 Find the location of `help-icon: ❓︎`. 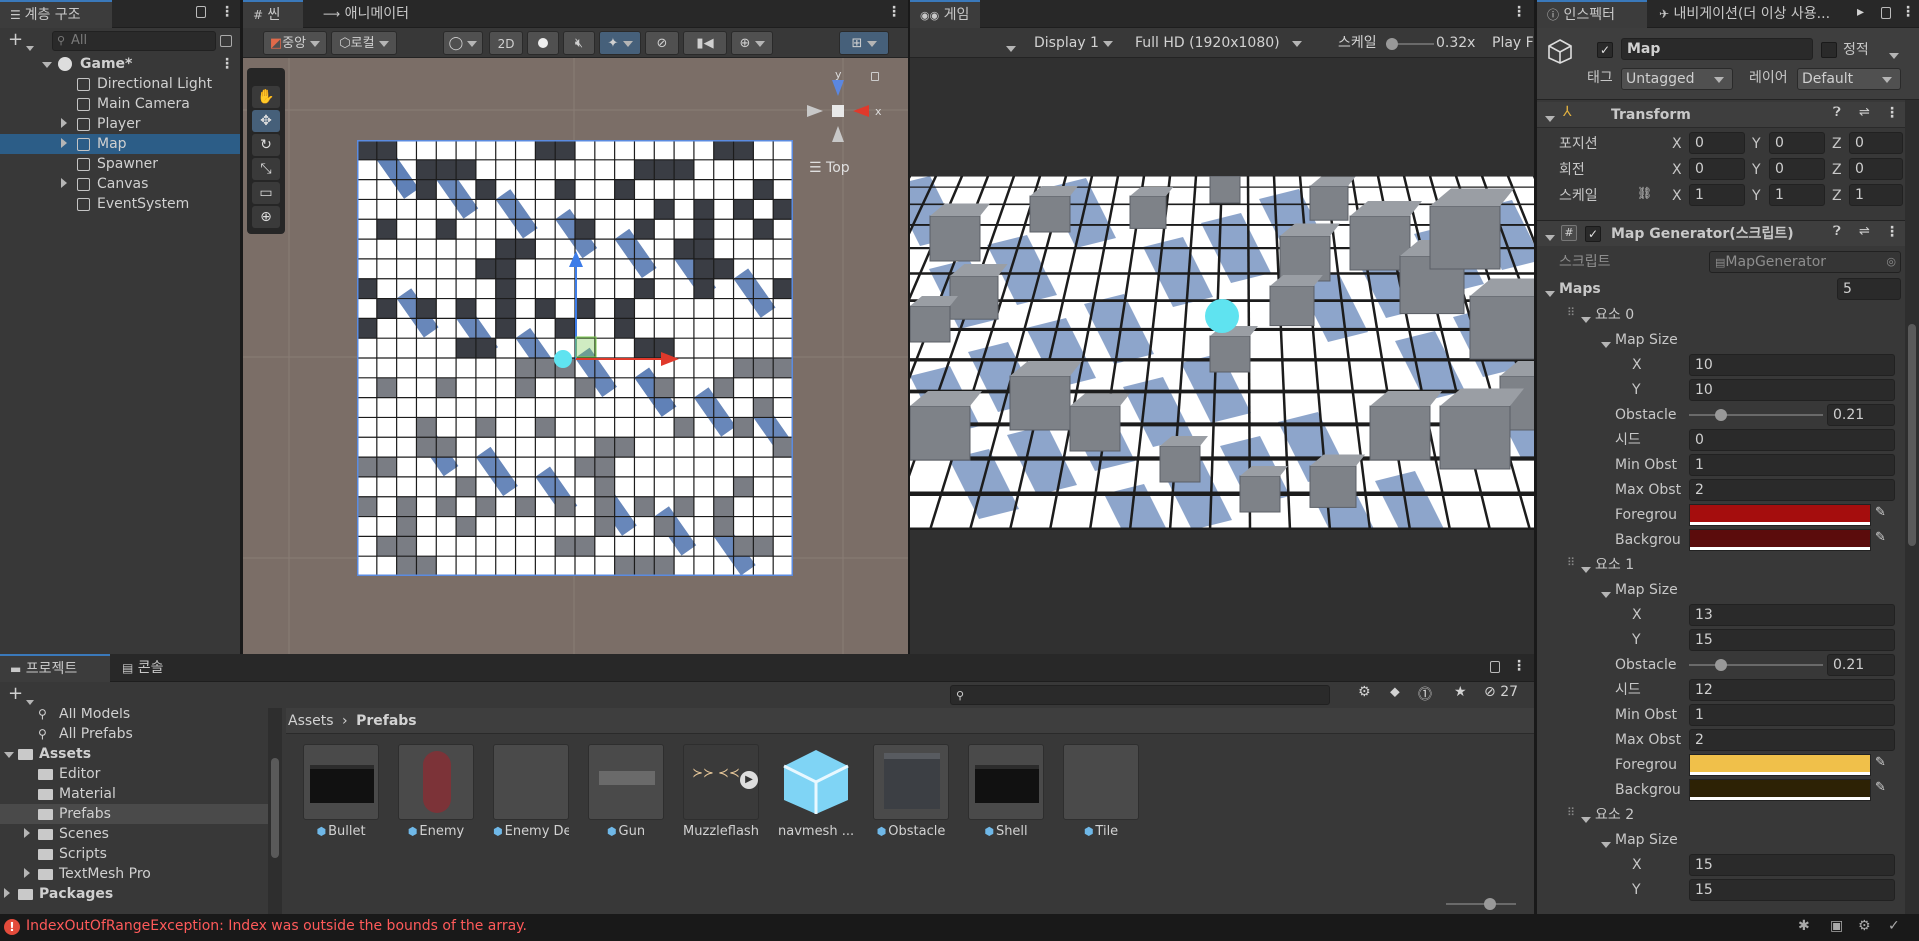

help-icon: ❓︎ is located at coordinates (1837, 231).